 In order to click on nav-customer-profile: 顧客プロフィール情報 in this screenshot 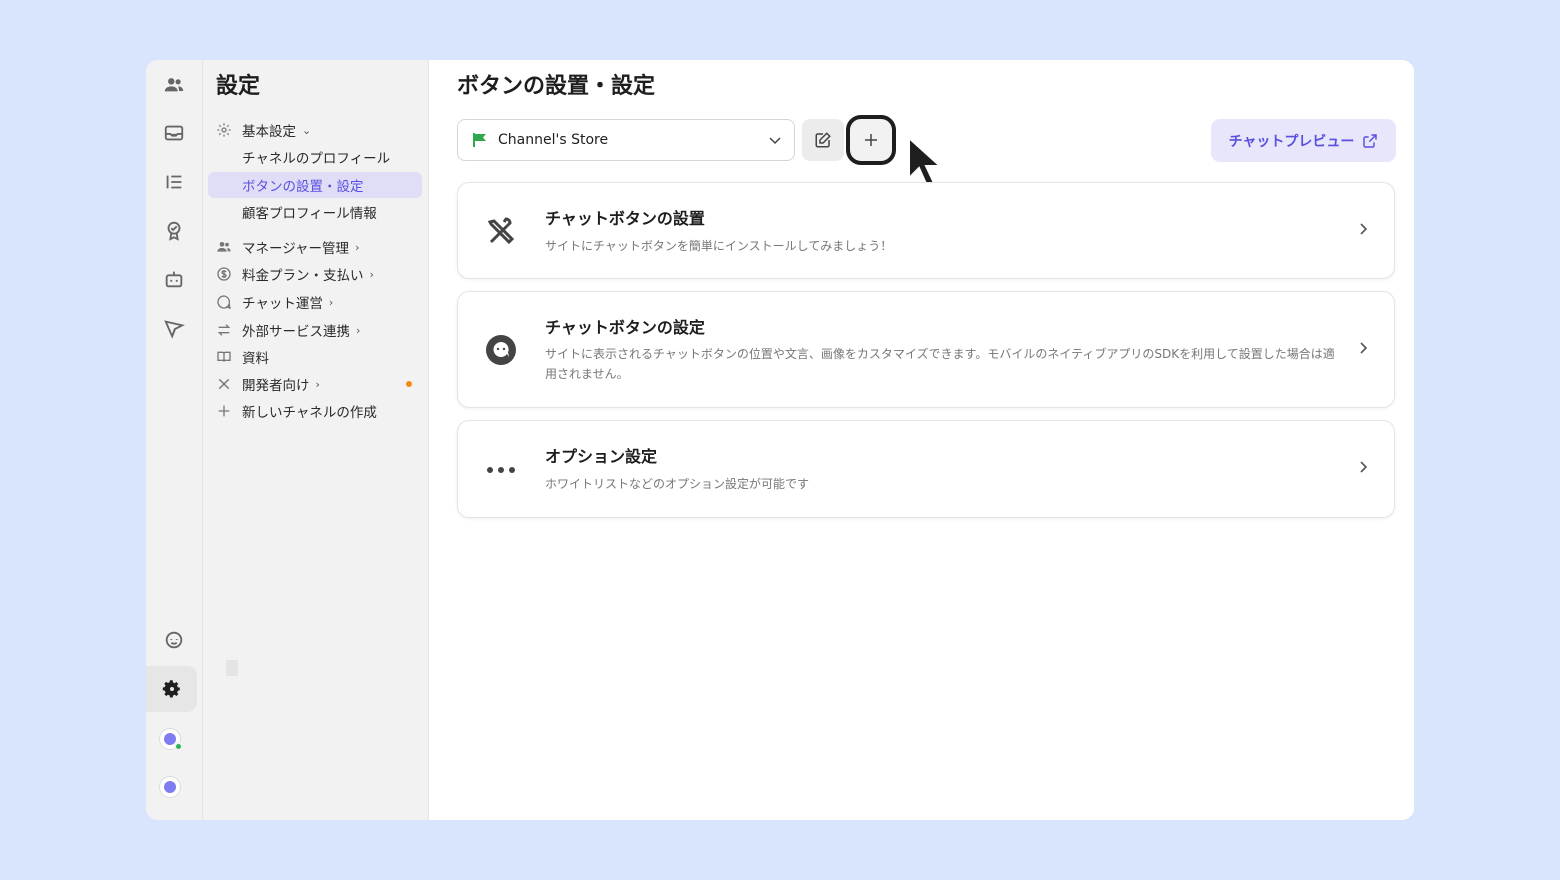, I will do `click(315, 212)`.